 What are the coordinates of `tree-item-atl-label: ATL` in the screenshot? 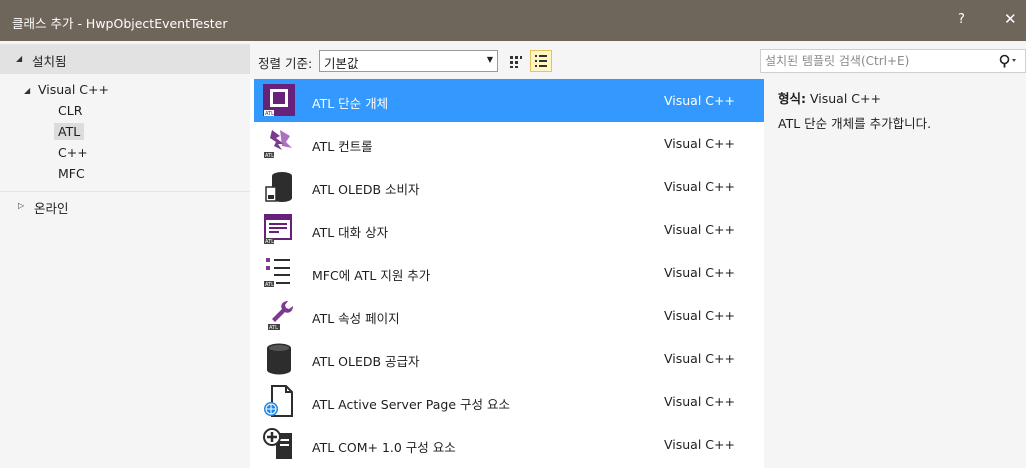 It's located at (69, 131).